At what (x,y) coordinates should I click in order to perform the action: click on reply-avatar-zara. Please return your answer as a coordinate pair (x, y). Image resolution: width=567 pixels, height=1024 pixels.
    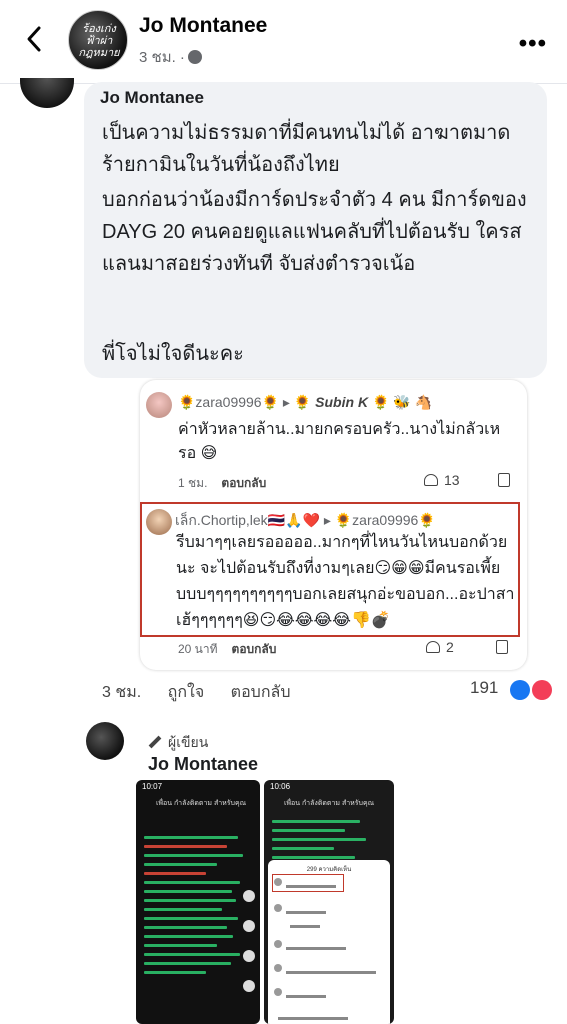
    Looking at the image, I should click on (159, 405).